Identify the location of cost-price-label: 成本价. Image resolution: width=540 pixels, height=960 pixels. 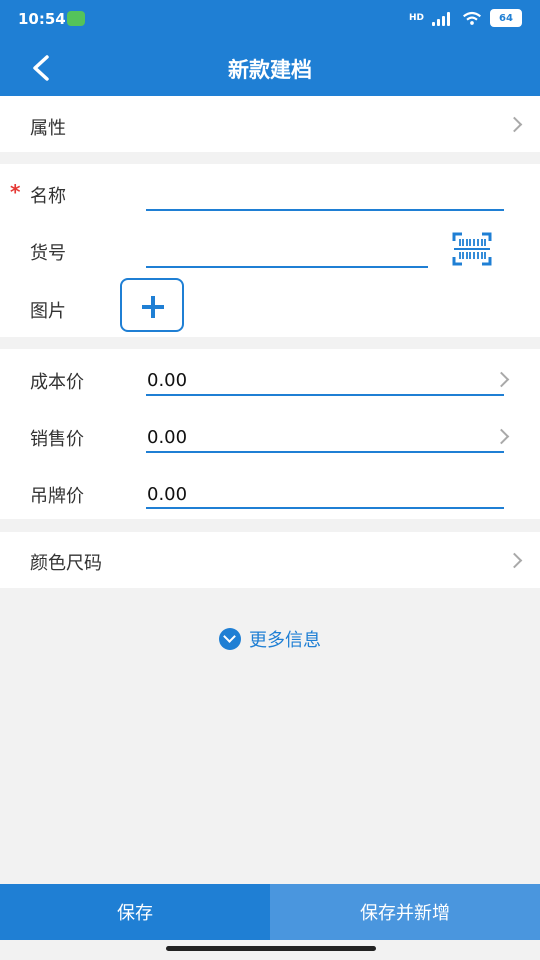
(57, 382).